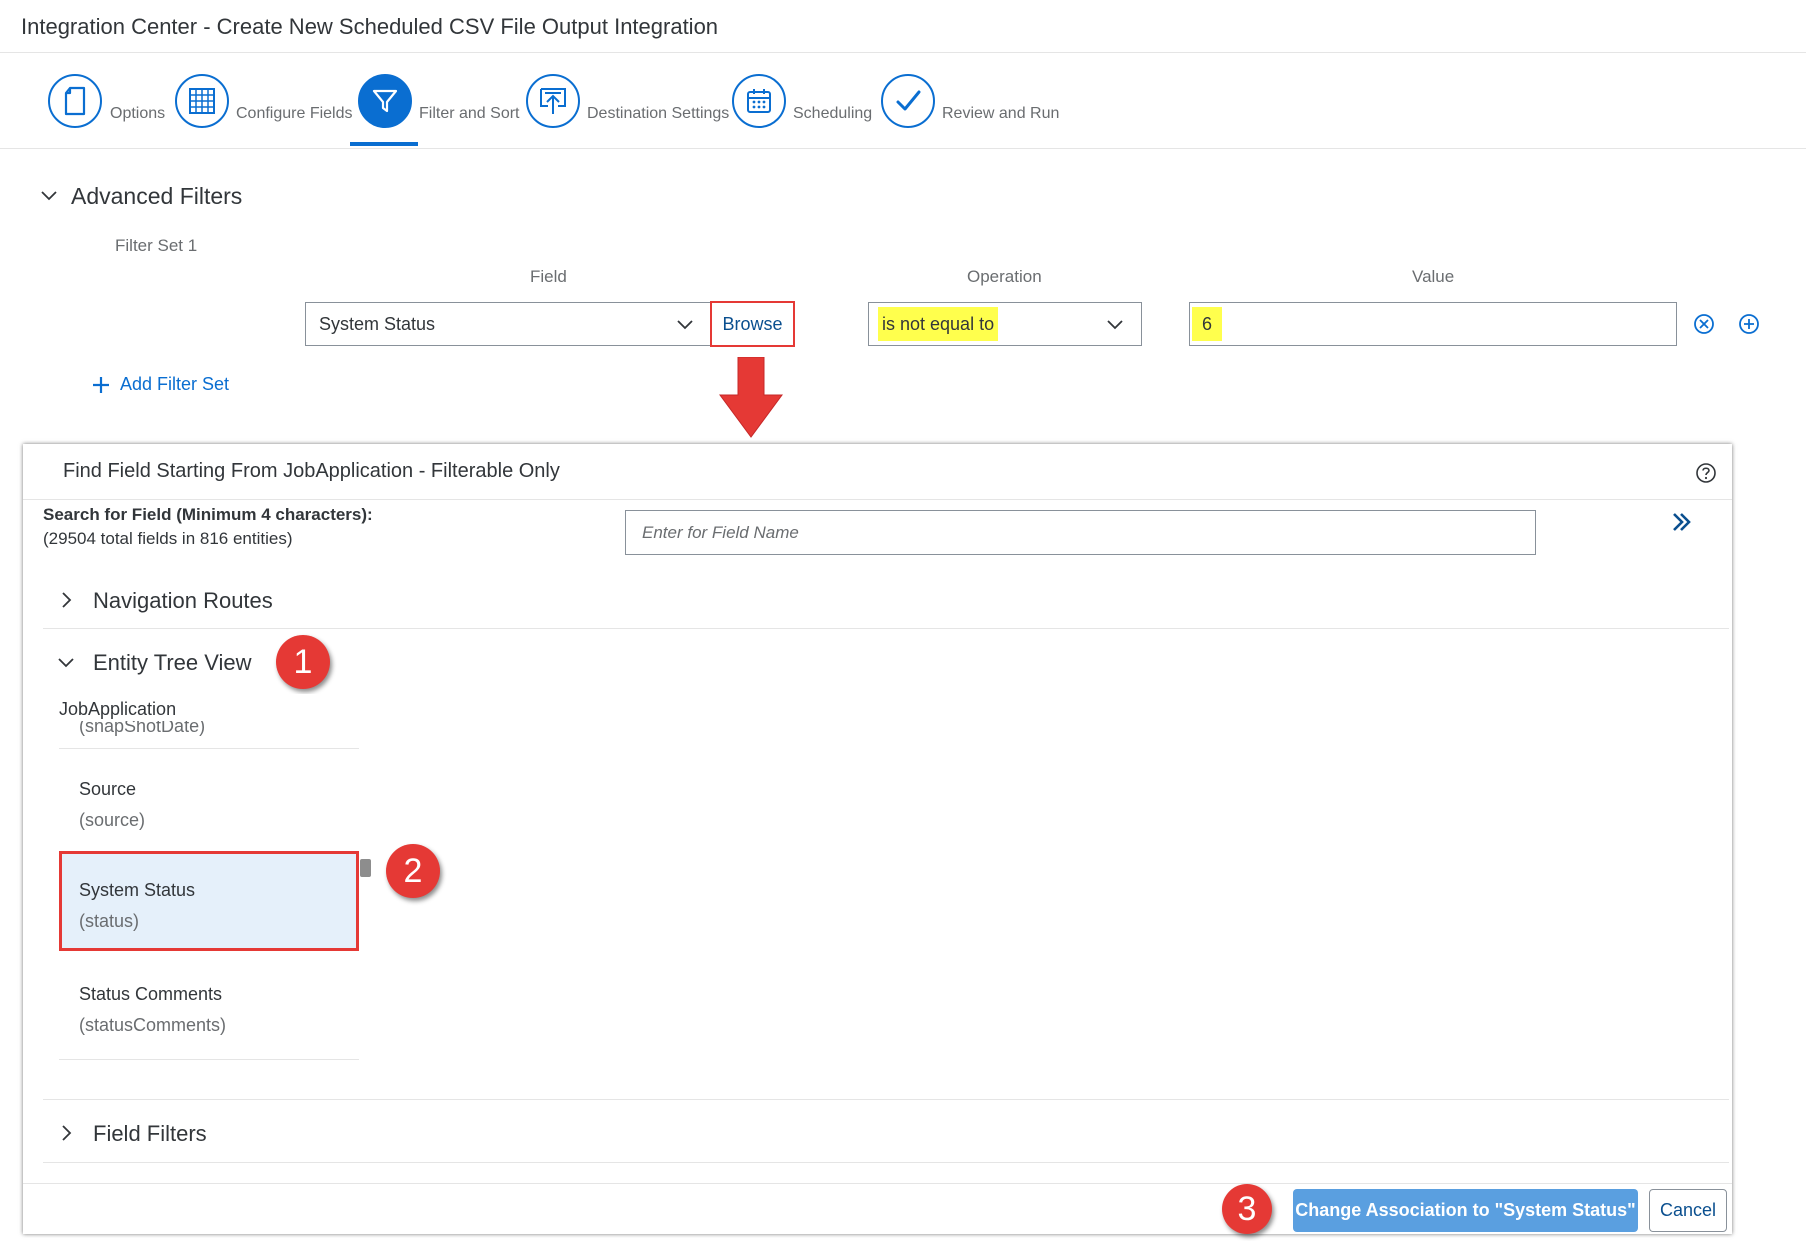 The height and width of the screenshot is (1241, 1806). Describe the element at coordinates (157, 196) in the screenshot. I see `advanced-filters-title: Advanced Filters` at that location.